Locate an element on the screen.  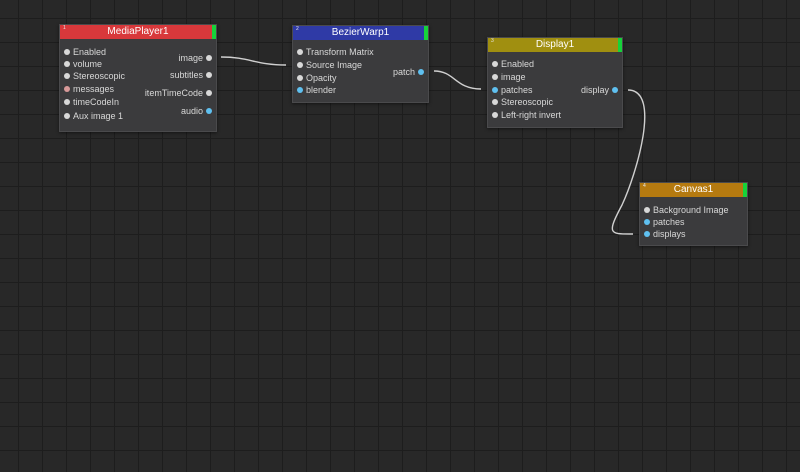
output-port-image: image is located at coordinates (197, 58).